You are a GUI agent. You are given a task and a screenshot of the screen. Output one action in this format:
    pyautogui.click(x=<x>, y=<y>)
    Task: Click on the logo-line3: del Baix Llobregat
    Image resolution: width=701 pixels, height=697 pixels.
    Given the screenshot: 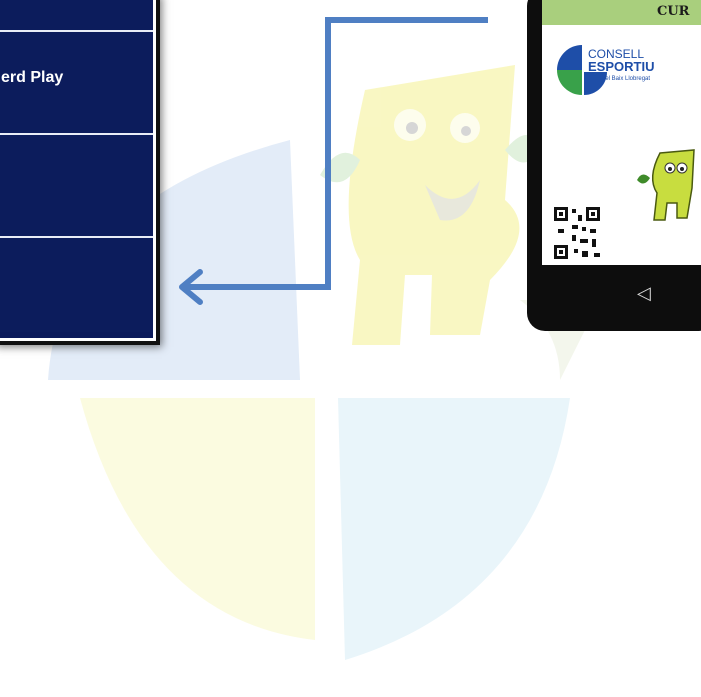 What is the action you would take?
    pyautogui.click(x=626, y=79)
    